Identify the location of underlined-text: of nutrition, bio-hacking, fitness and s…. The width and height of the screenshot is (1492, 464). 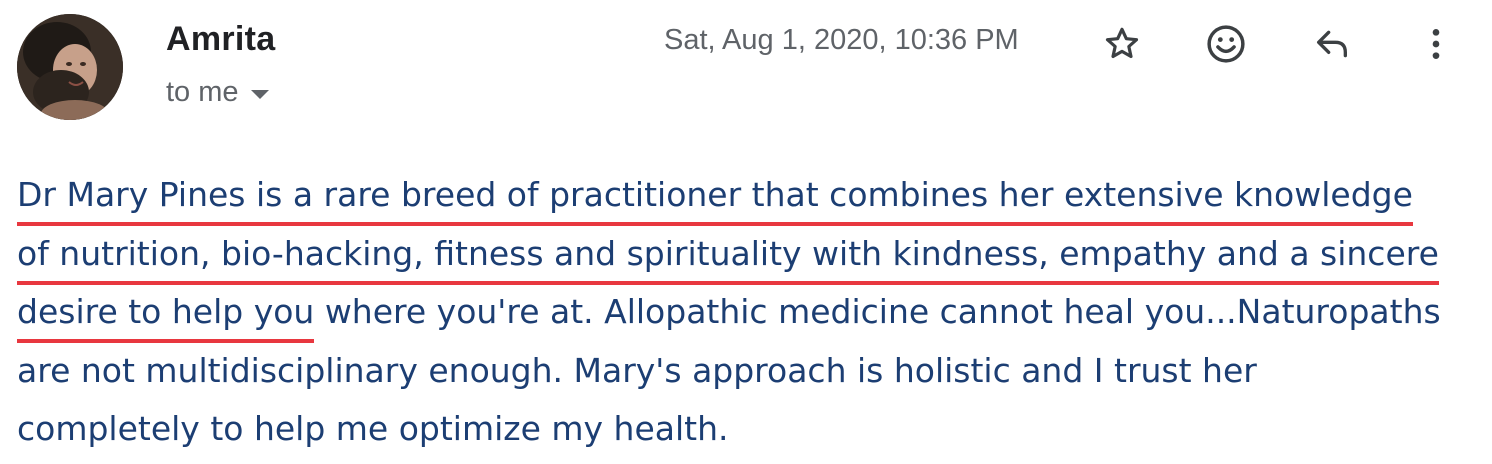
(728, 256).